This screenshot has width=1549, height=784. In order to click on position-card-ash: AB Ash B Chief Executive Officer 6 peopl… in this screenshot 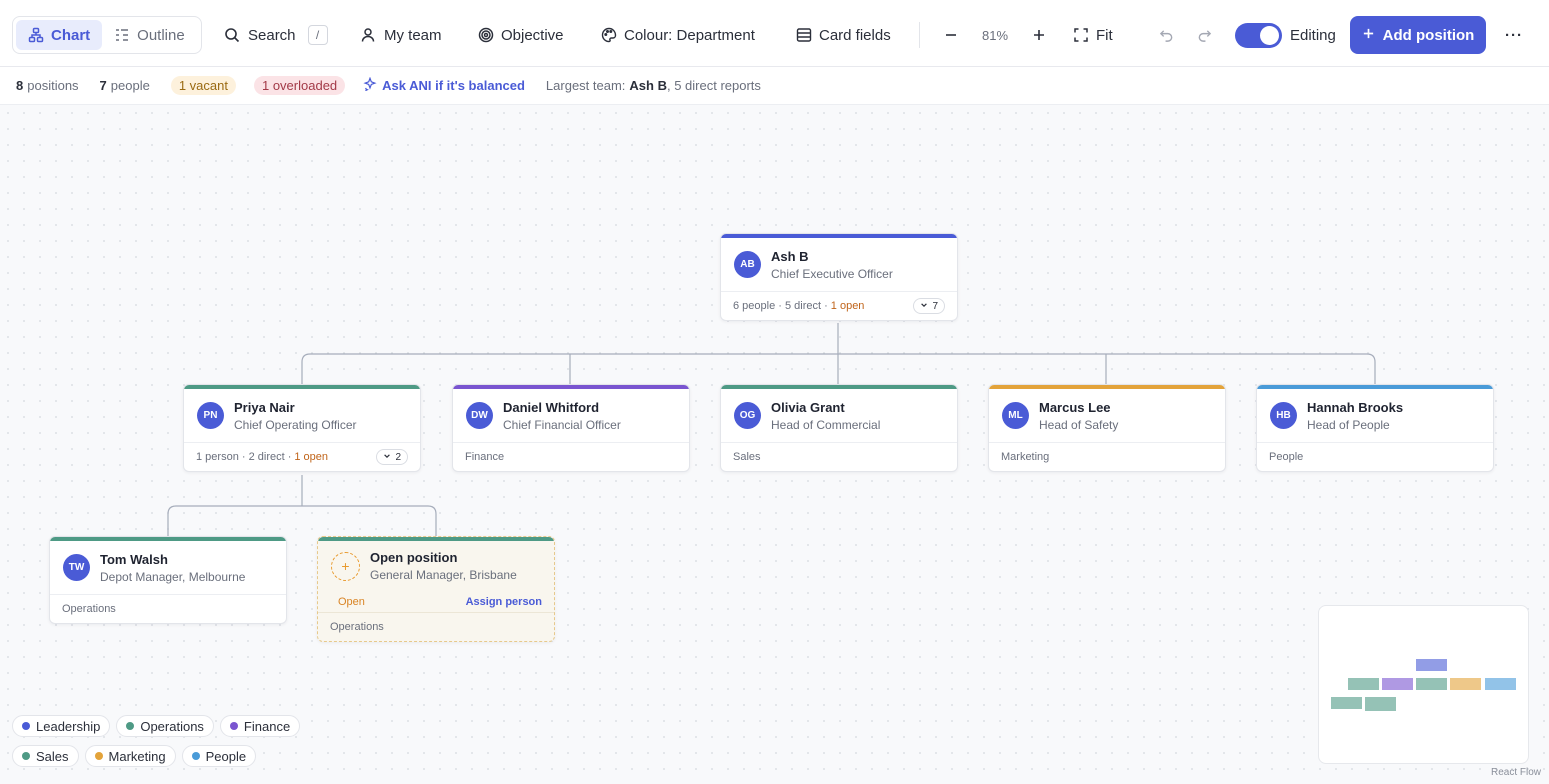, I will do `click(839, 277)`.